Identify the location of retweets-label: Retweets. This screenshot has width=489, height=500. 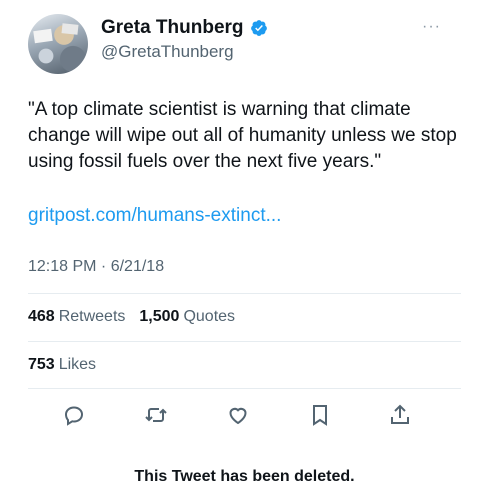
(92, 316).